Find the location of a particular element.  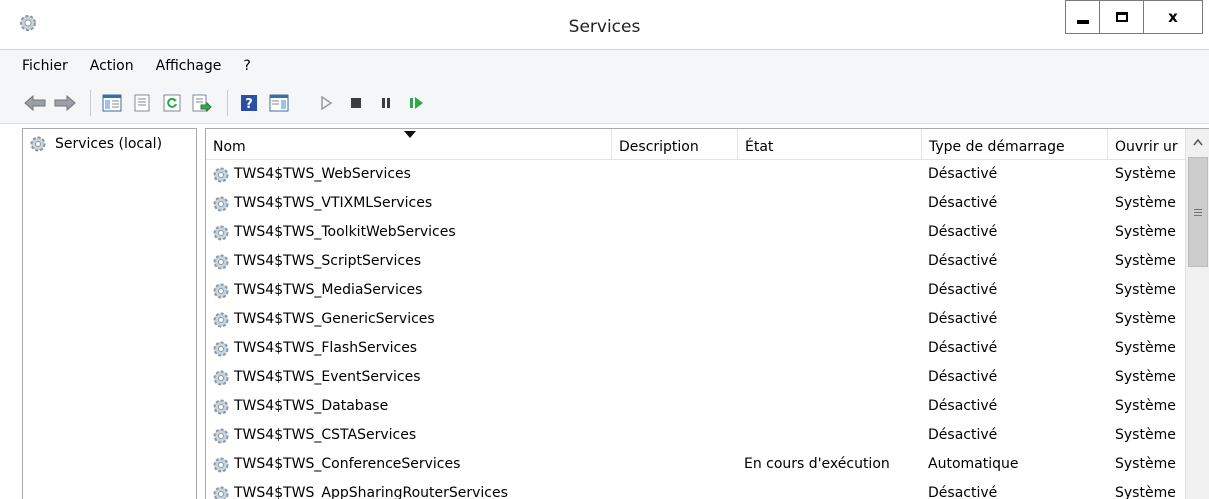

column-header-logon: Ouvrir ur is located at coordinates (1146, 144).